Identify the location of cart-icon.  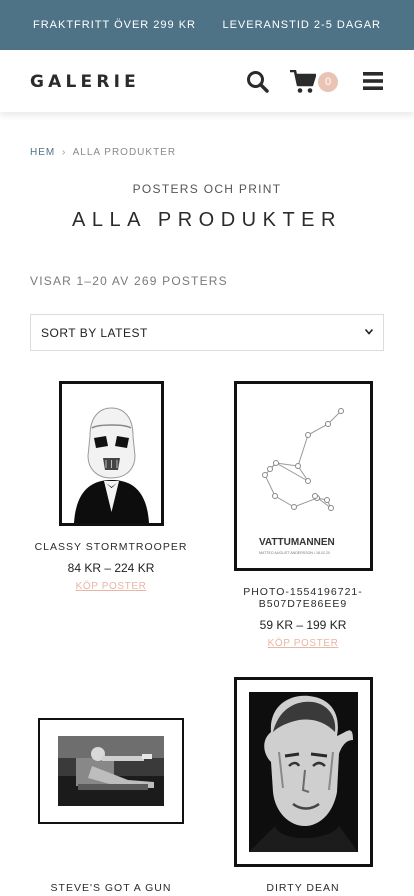
(303, 84).